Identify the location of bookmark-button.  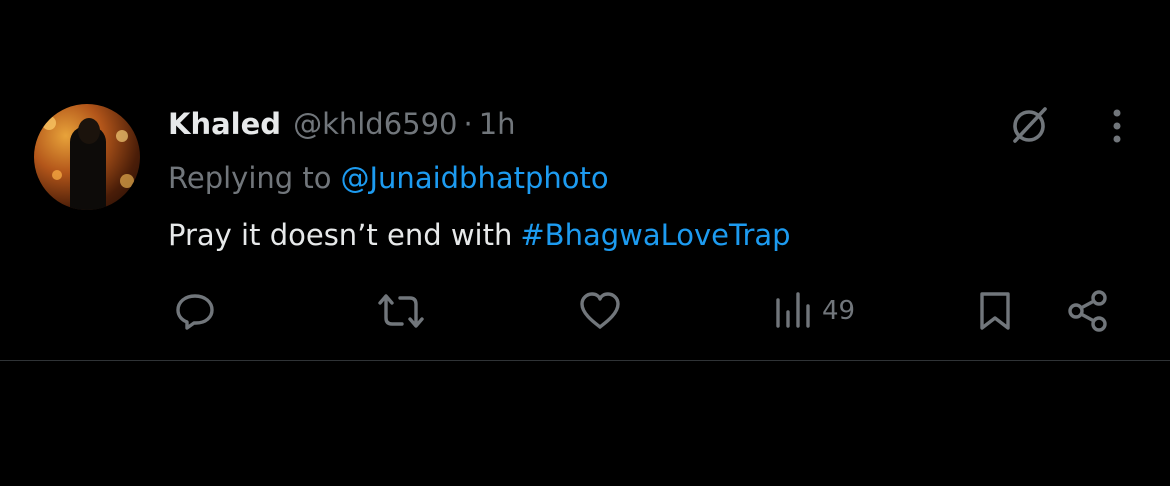
(995, 311).